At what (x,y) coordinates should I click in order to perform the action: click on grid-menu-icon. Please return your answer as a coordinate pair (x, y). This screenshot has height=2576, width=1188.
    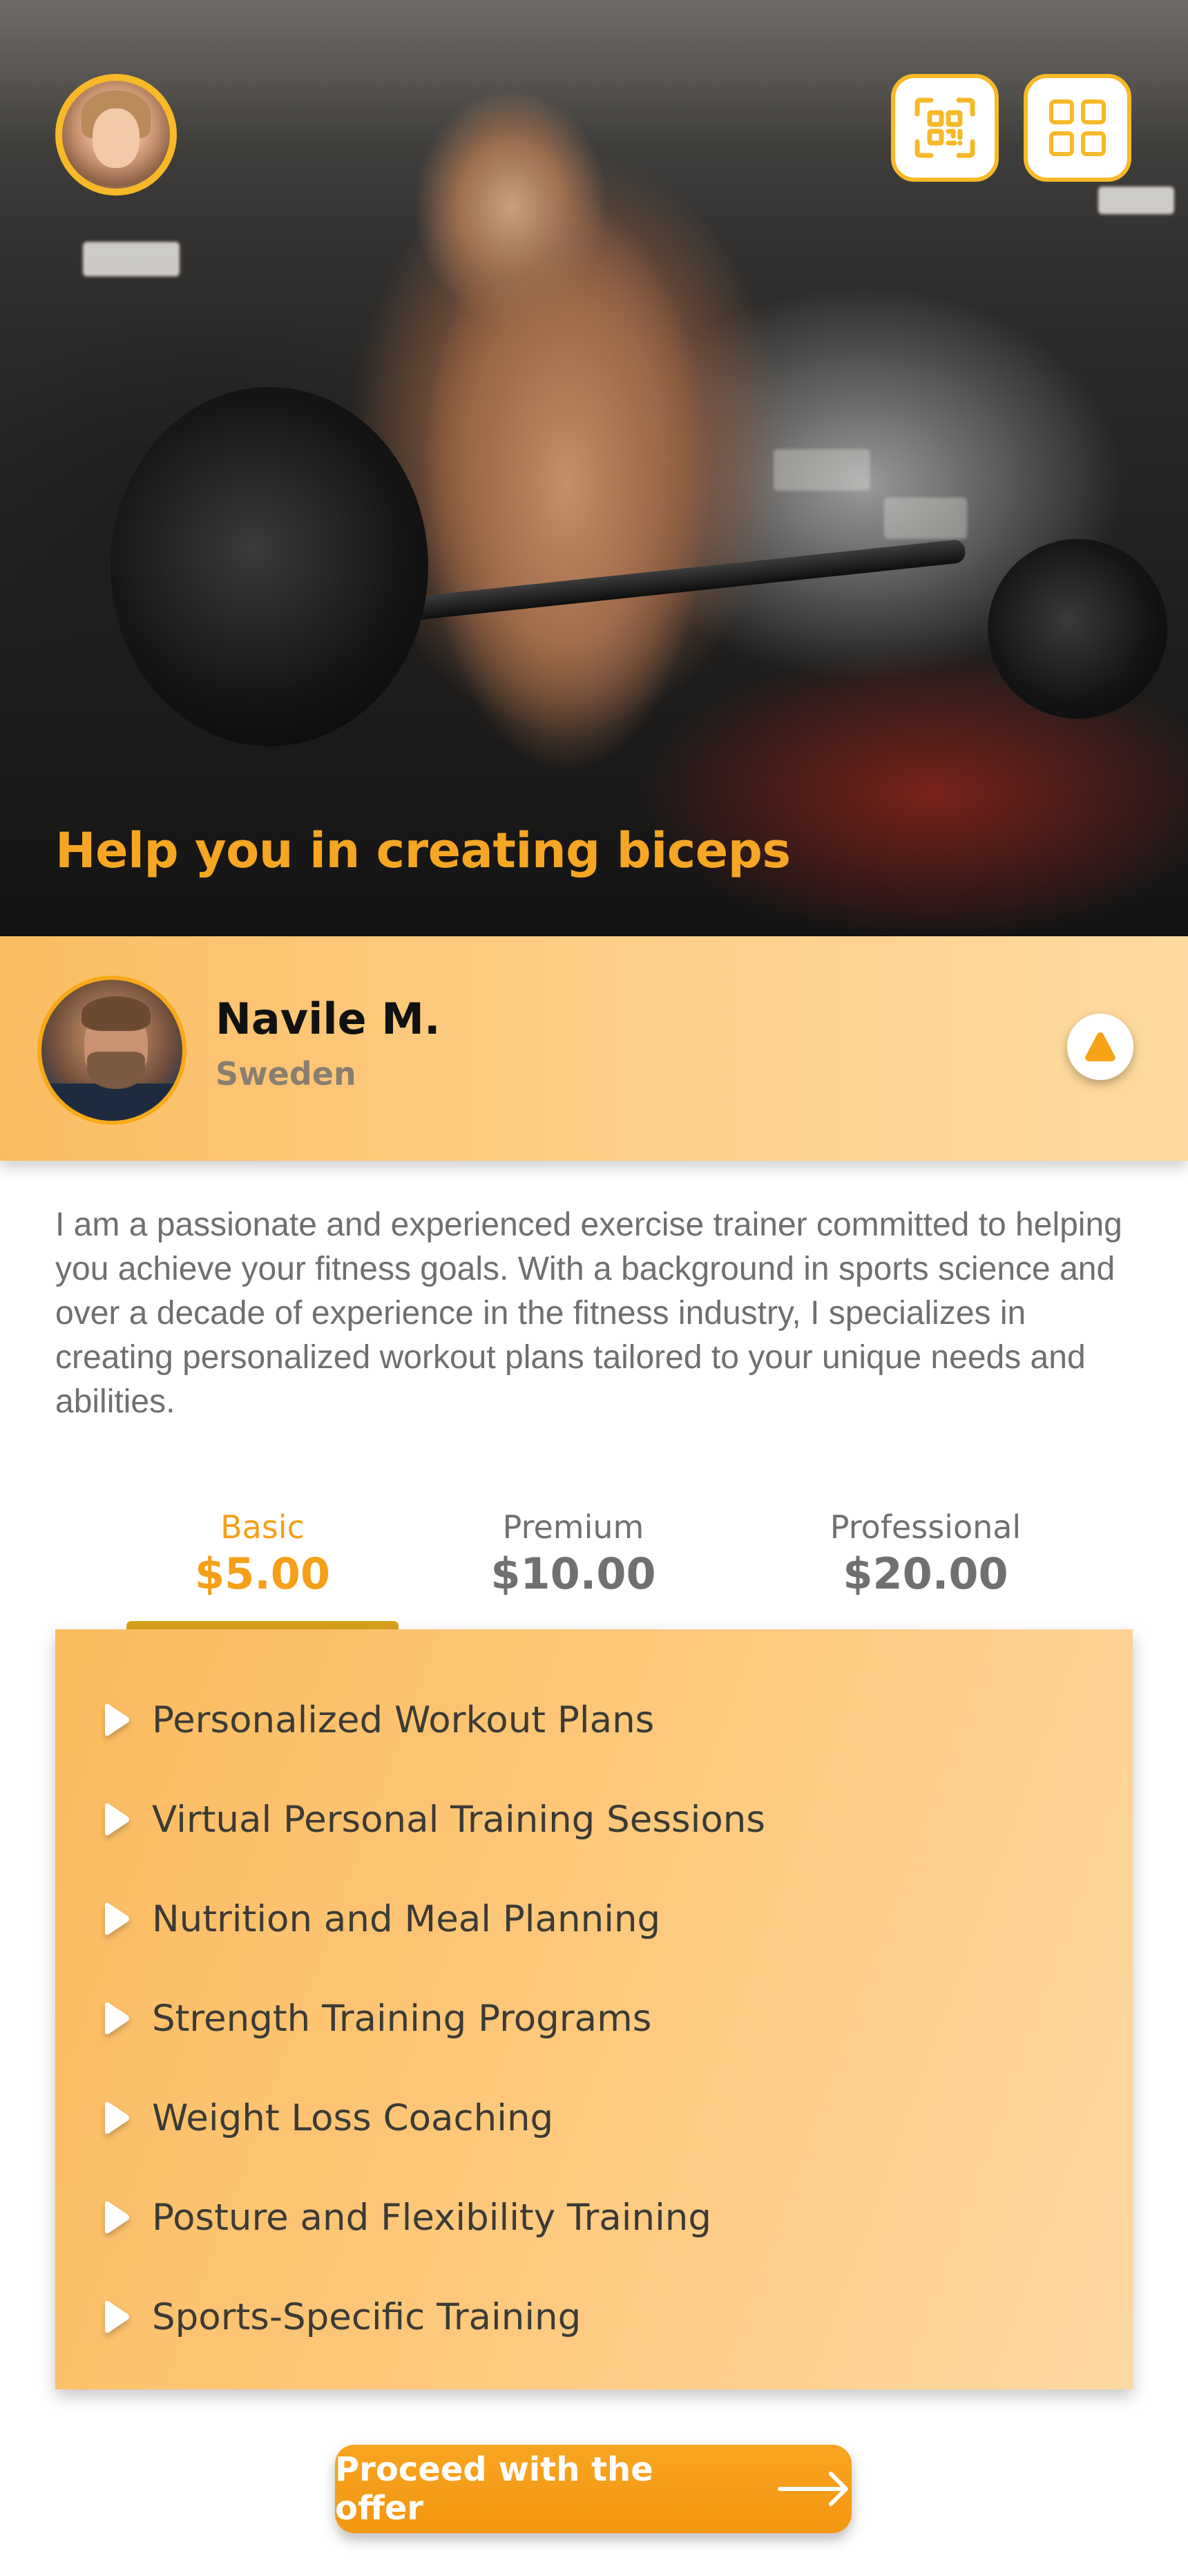
    Looking at the image, I should click on (1077, 128).